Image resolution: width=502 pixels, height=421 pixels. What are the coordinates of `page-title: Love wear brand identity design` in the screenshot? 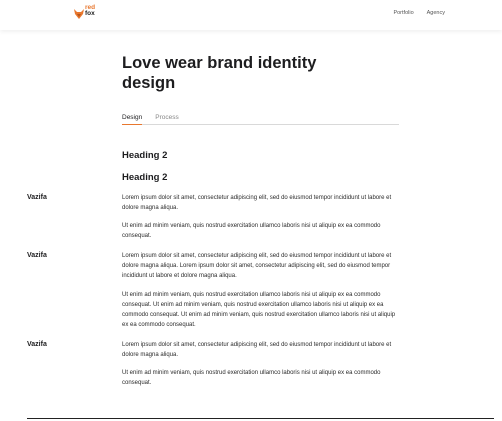 It's located at (219, 73).